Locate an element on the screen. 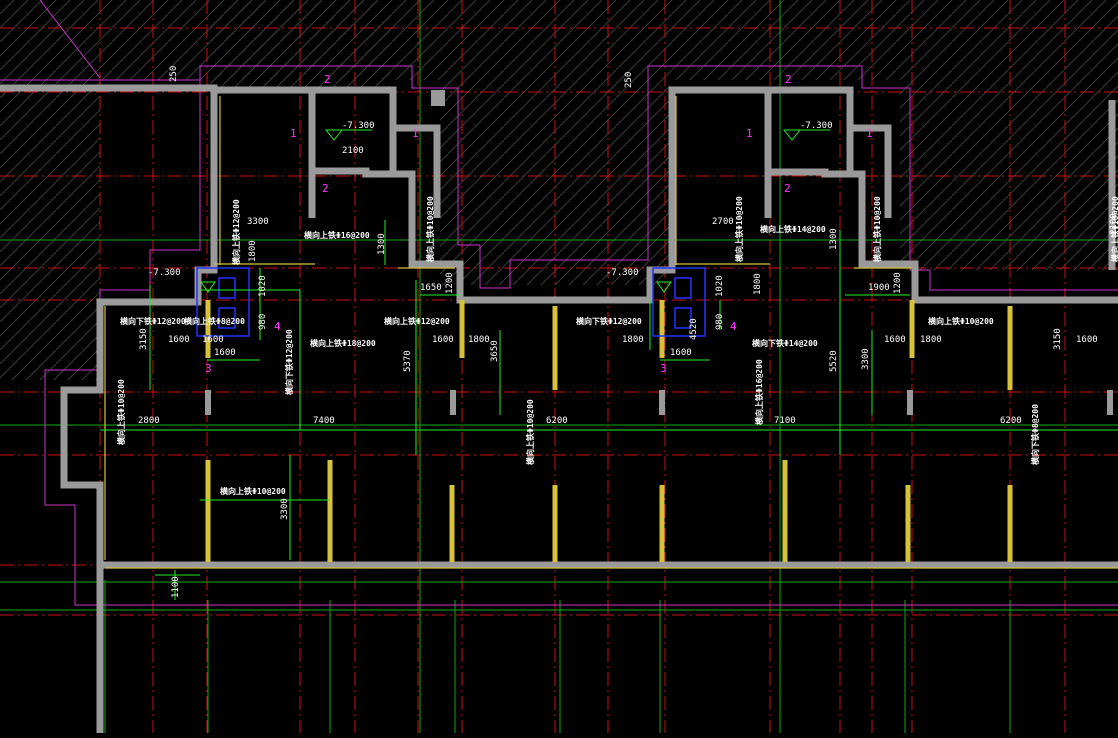  dimension-text: 5520 is located at coordinates (834, 361).